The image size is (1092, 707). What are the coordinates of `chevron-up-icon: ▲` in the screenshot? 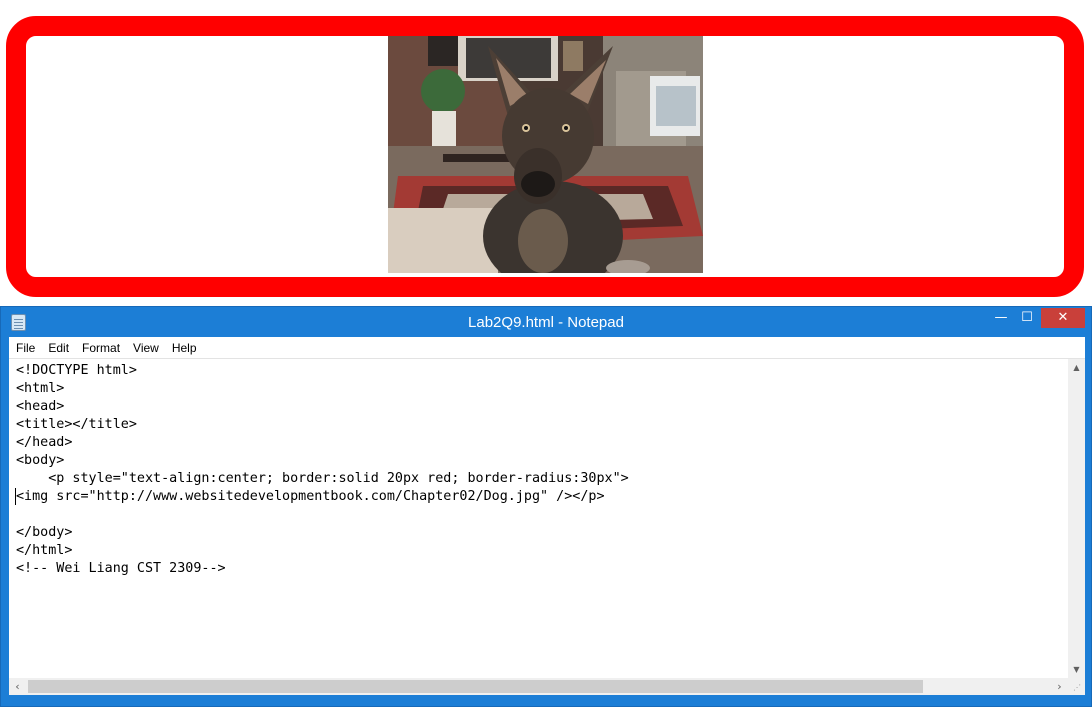 It's located at (1076, 367).